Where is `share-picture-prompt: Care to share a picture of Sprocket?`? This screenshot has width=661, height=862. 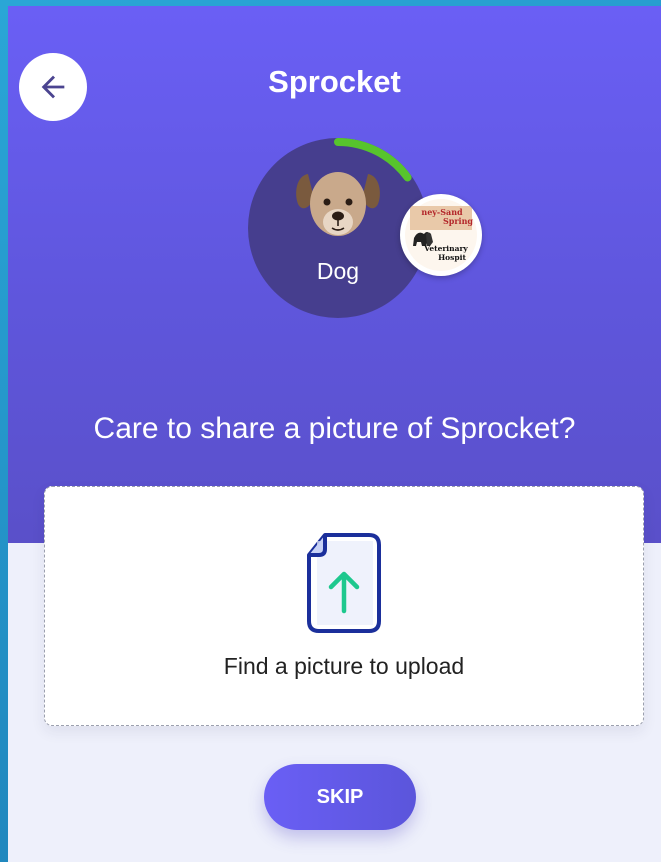
share-picture-prompt: Care to share a picture of Sprocket? is located at coordinates (334, 428).